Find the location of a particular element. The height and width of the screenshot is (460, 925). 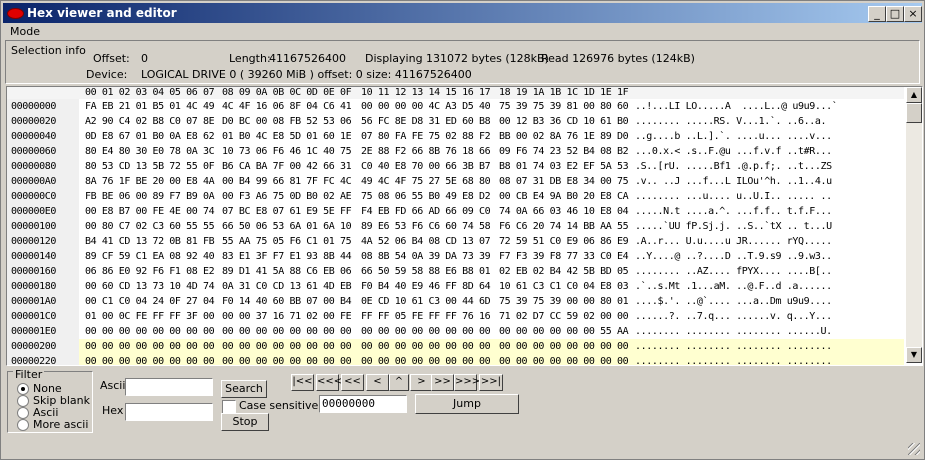

filter-ascii-radio is located at coordinates (23, 413).